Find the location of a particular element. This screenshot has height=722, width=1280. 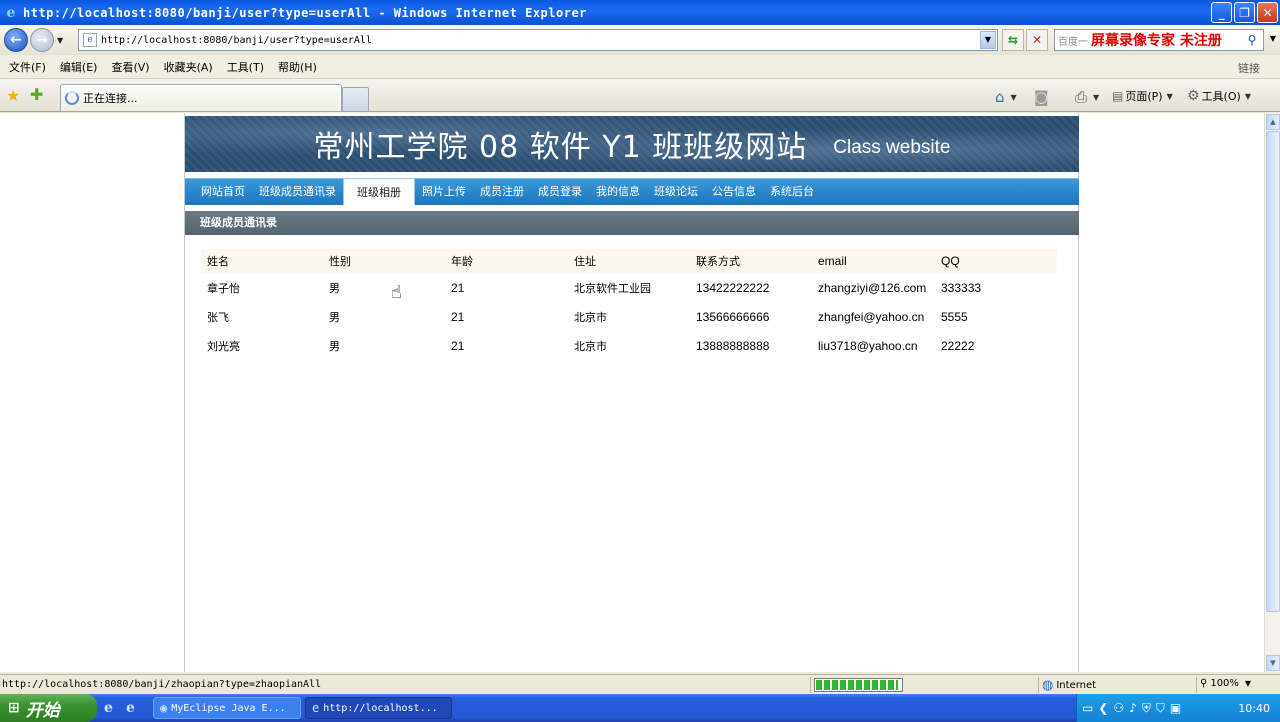

header-qq: QQ is located at coordinates (996, 261).